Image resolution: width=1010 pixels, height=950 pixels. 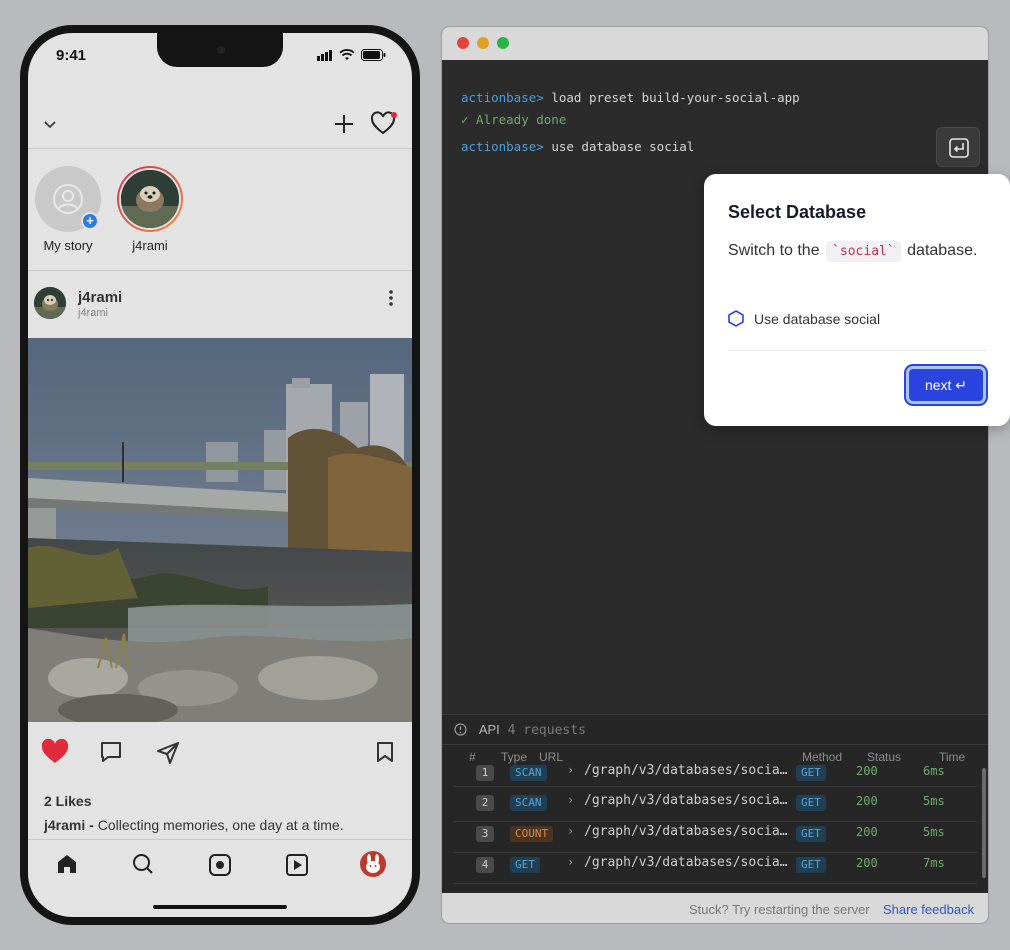 What do you see at coordinates (391, 298) in the screenshot?
I see `more-options-icon` at bounding box center [391, 298].